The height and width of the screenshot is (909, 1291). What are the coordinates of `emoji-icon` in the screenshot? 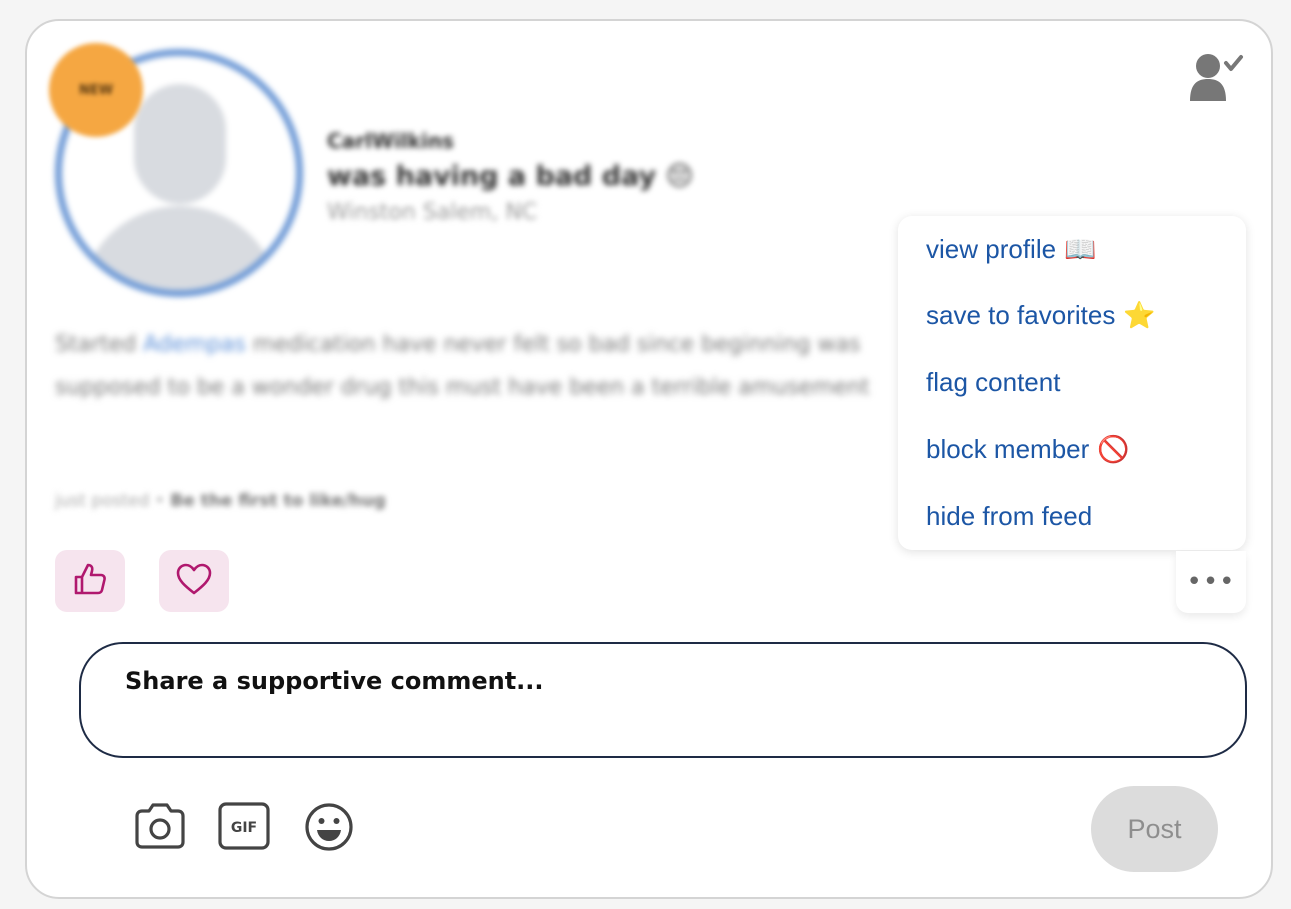 It's located at (329, 829).